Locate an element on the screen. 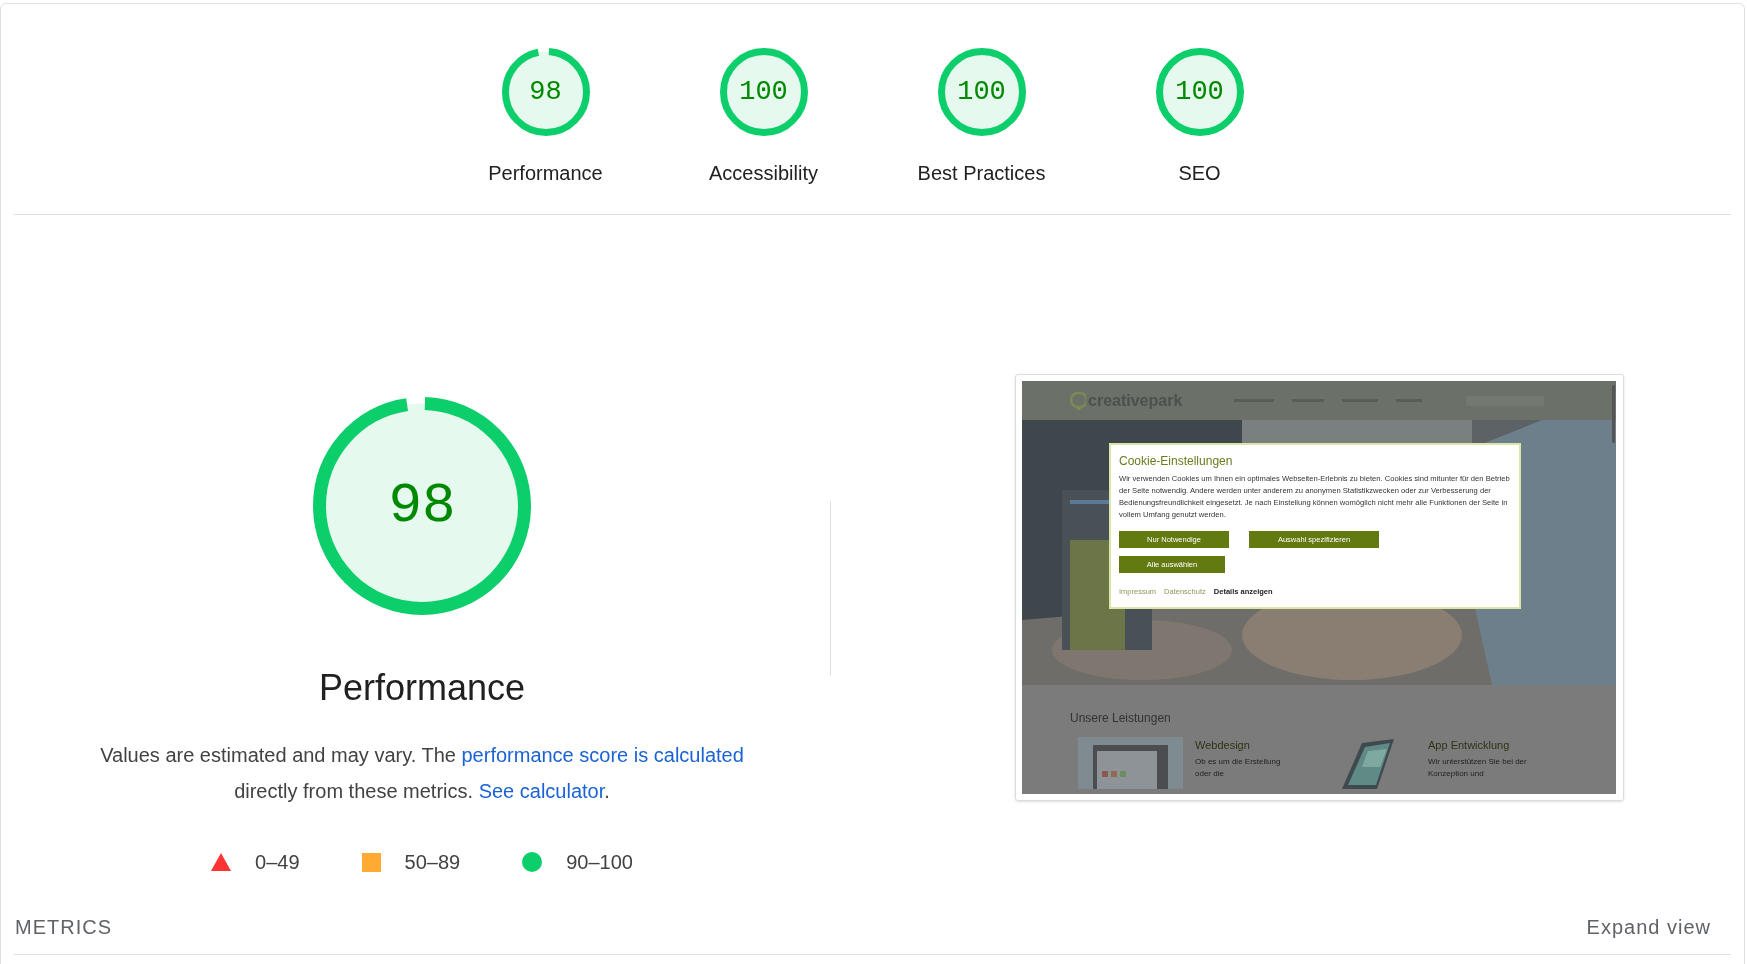 Image resolution: width=1747 pixels, height=964 pixels. category-label: Accessibility is located at coordinates (763, 173).